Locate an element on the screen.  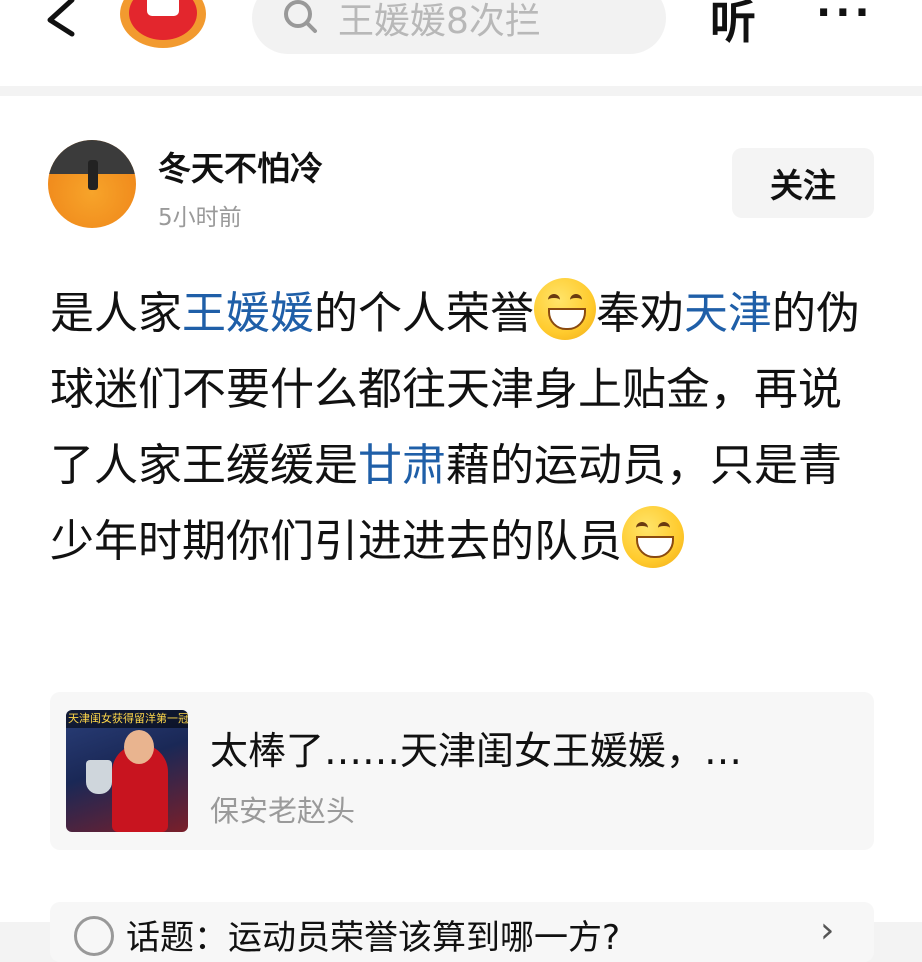
top-bar: 王媛媛8次拦 听 ··· is located at coordinates (461, 43).